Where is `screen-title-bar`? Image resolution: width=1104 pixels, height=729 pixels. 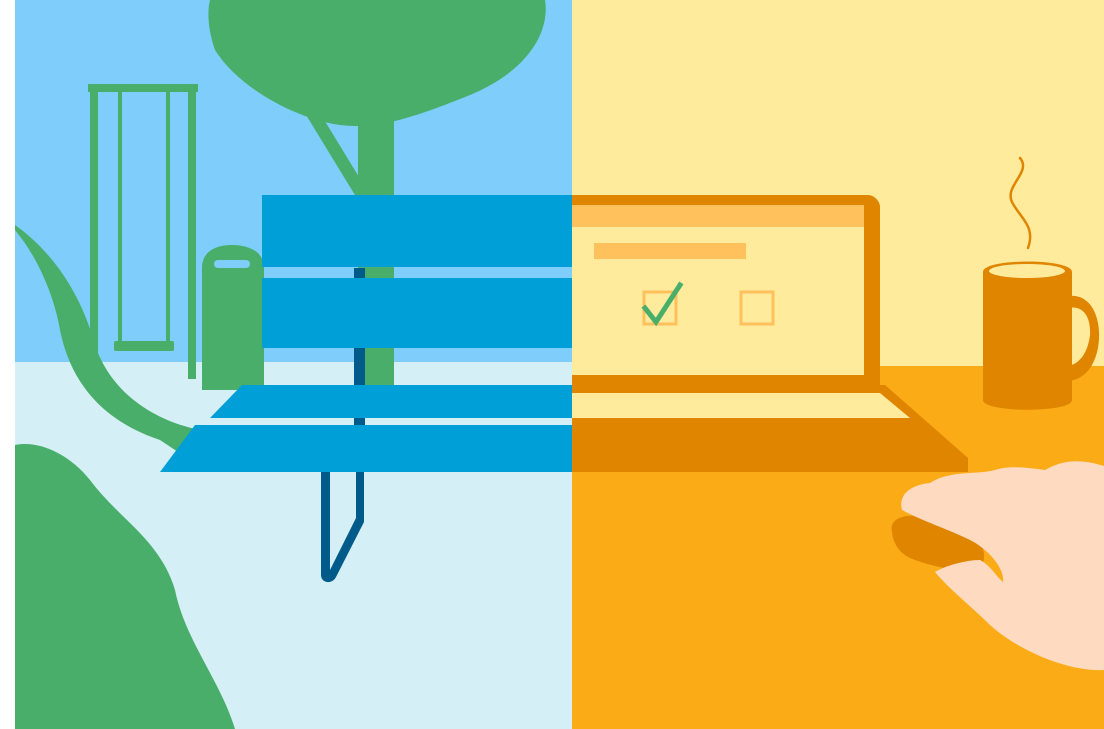
screen-title-bar is located at coordinates (718, 216).